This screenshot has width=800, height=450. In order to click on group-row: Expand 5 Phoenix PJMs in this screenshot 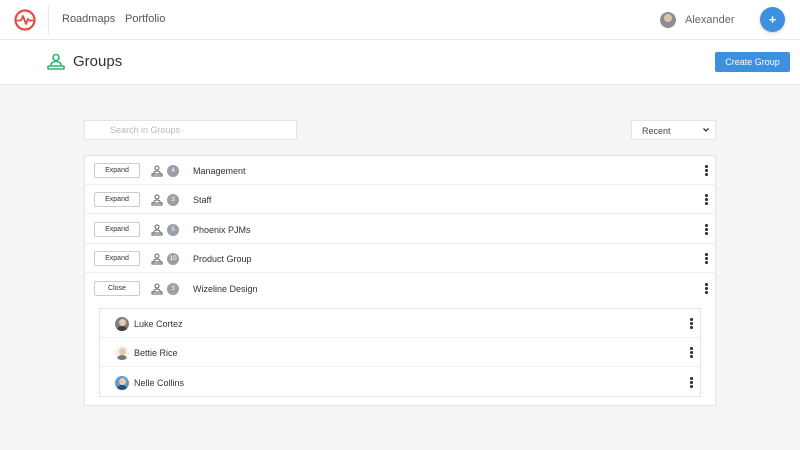, I will do `click(400, 229)`.